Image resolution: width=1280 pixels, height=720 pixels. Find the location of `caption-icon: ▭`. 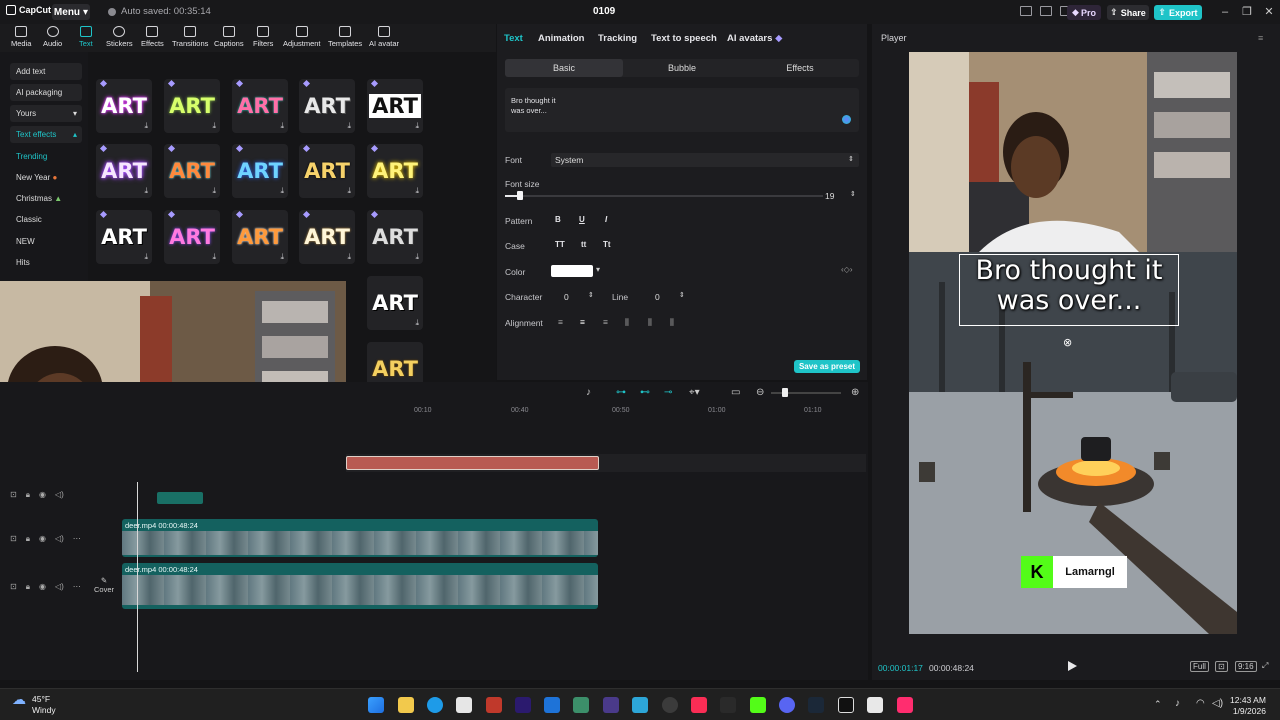

caption-icon: ▭ is located at coordinates (735, 392).